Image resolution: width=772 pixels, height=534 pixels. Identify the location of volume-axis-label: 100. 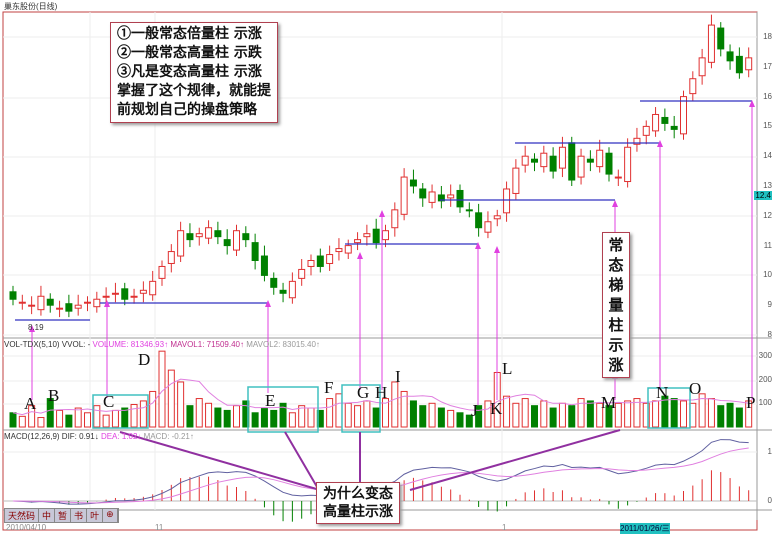
(765, 403).